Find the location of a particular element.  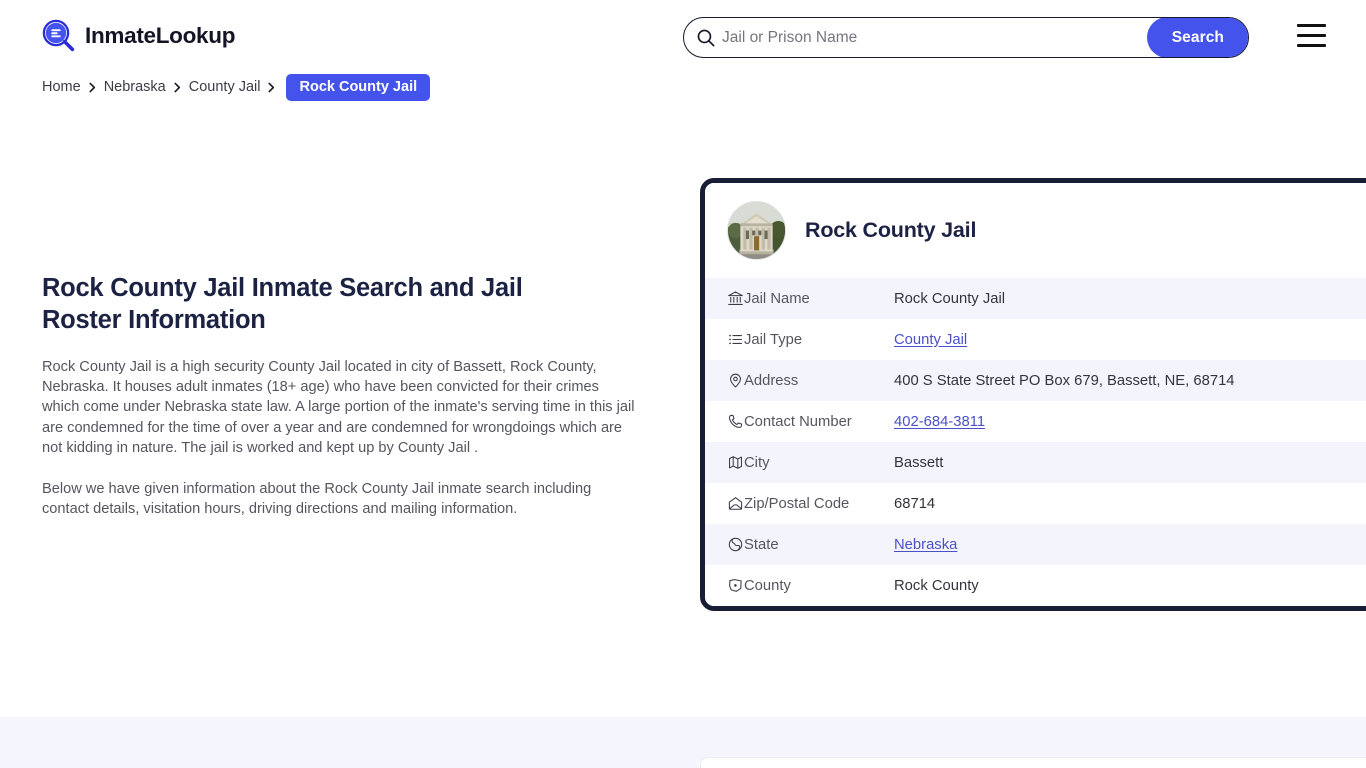

globe-icon is located at coordinates (724, 544).